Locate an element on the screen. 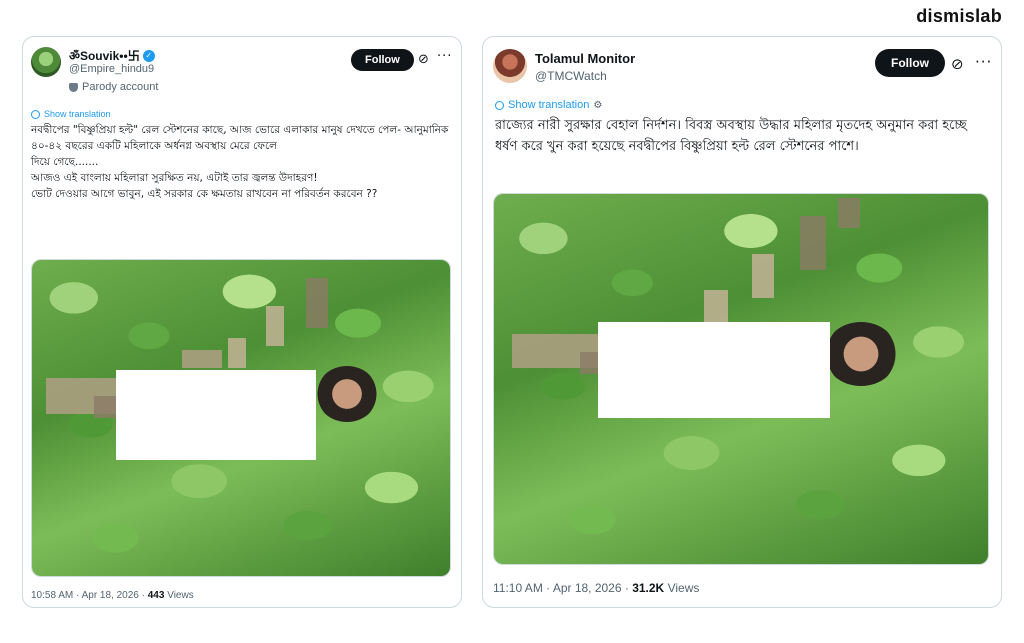  display-name: Tolamul Monitor is located at coordinates (585, 58).